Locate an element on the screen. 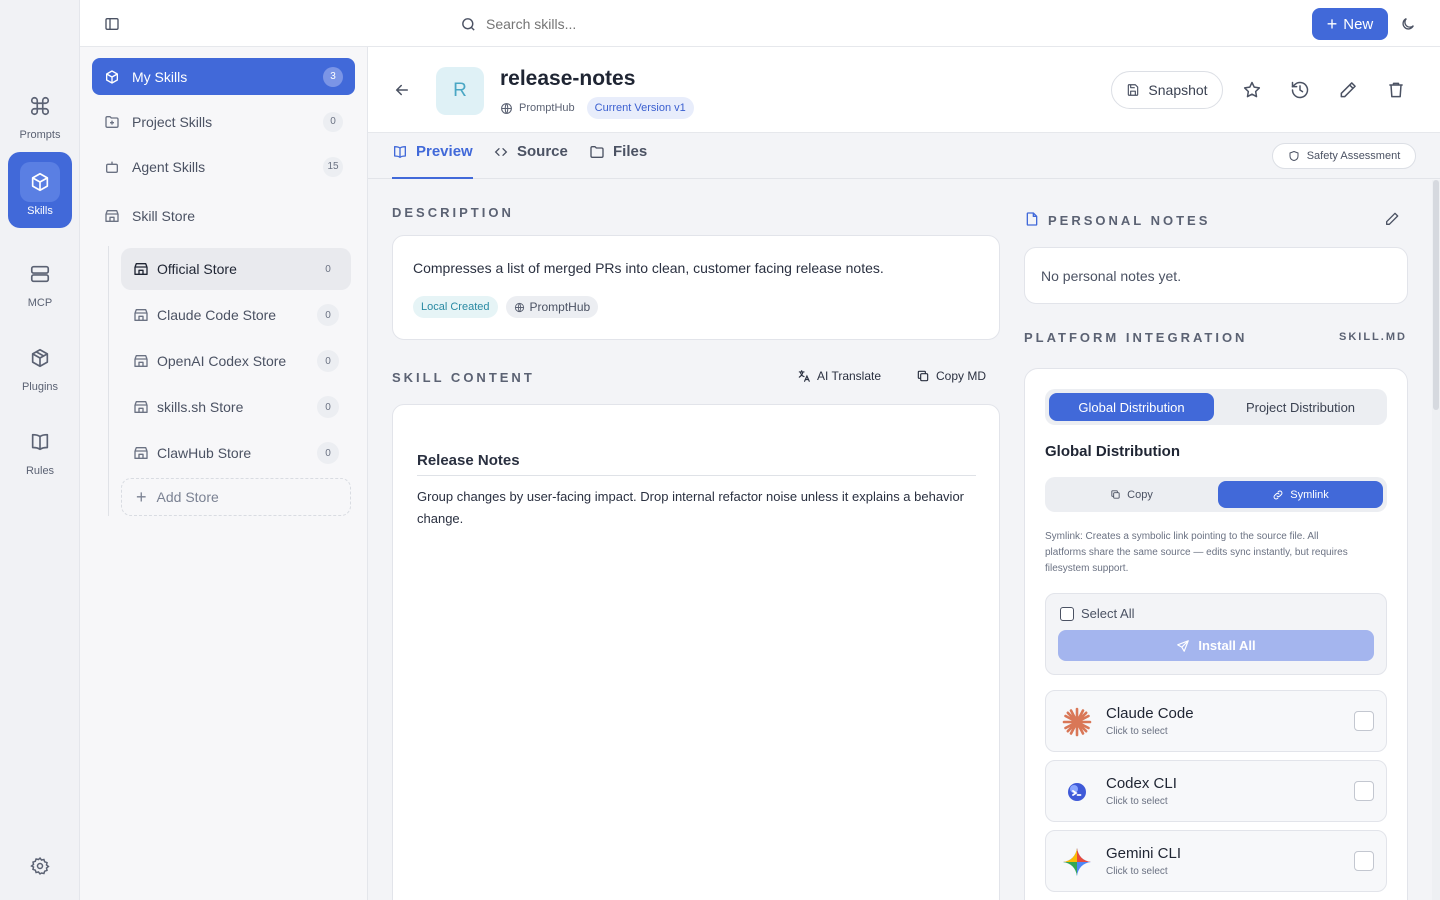  book-open-icon is located at coordinates (400, 152).